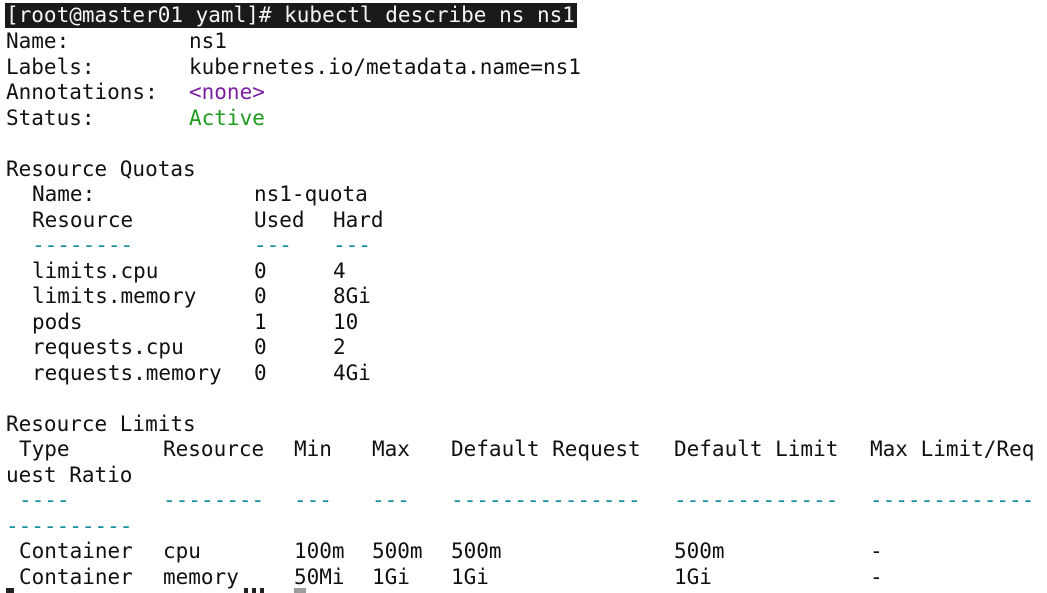 The image size is (1047, 593). I want to click on limits-col-default-limit: Default Limit, so click(756, 449).